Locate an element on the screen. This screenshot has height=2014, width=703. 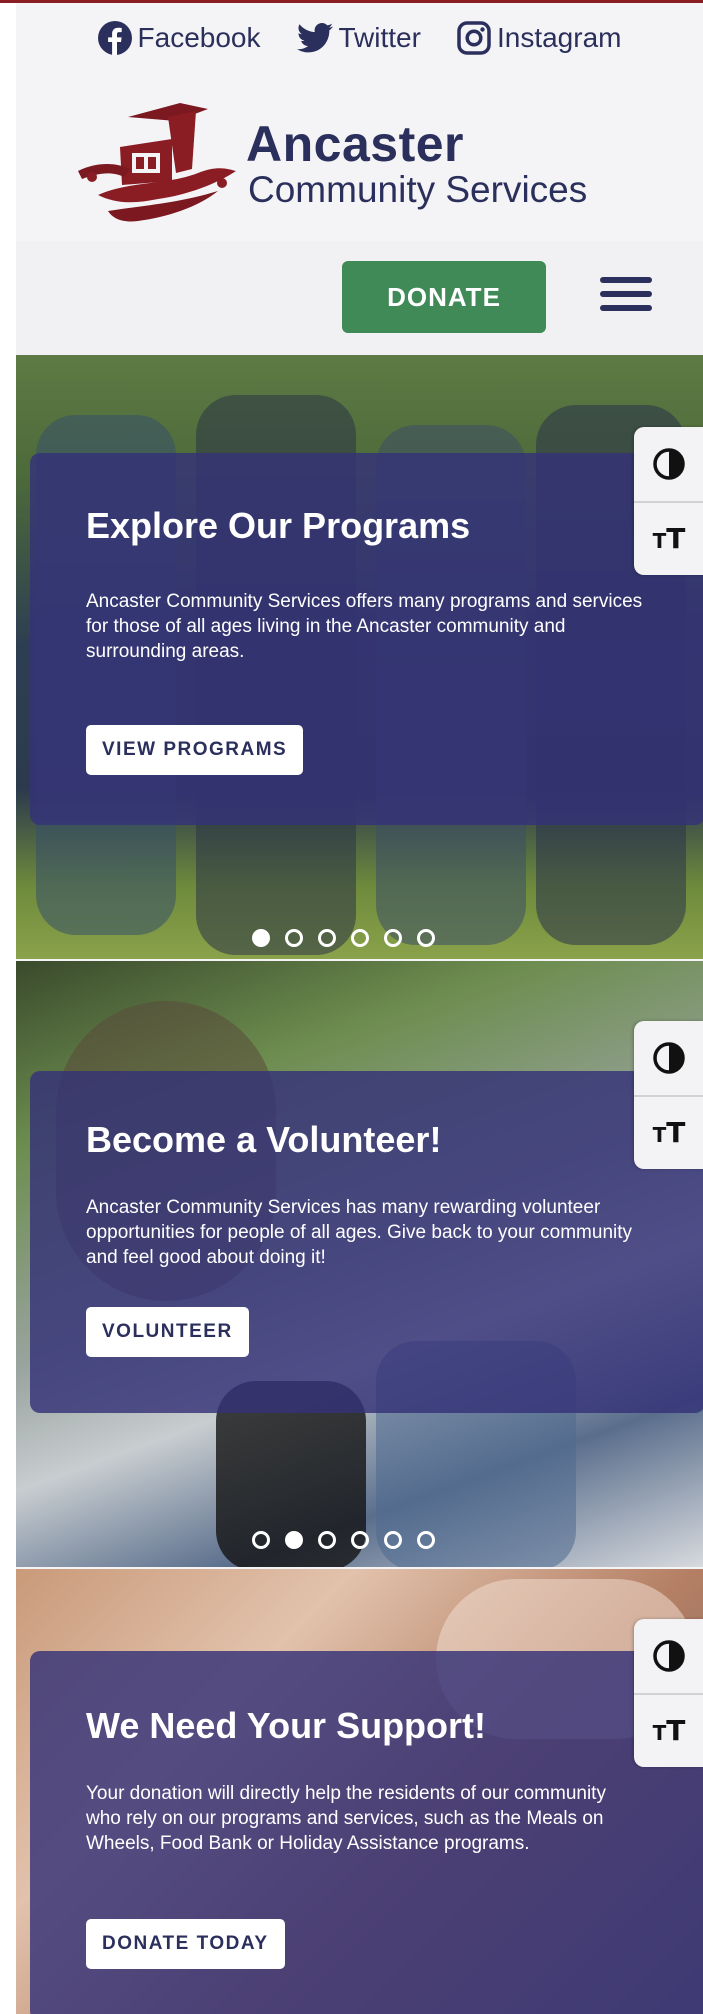
facebook-link: Facebook is located at coordinates (179, 38).